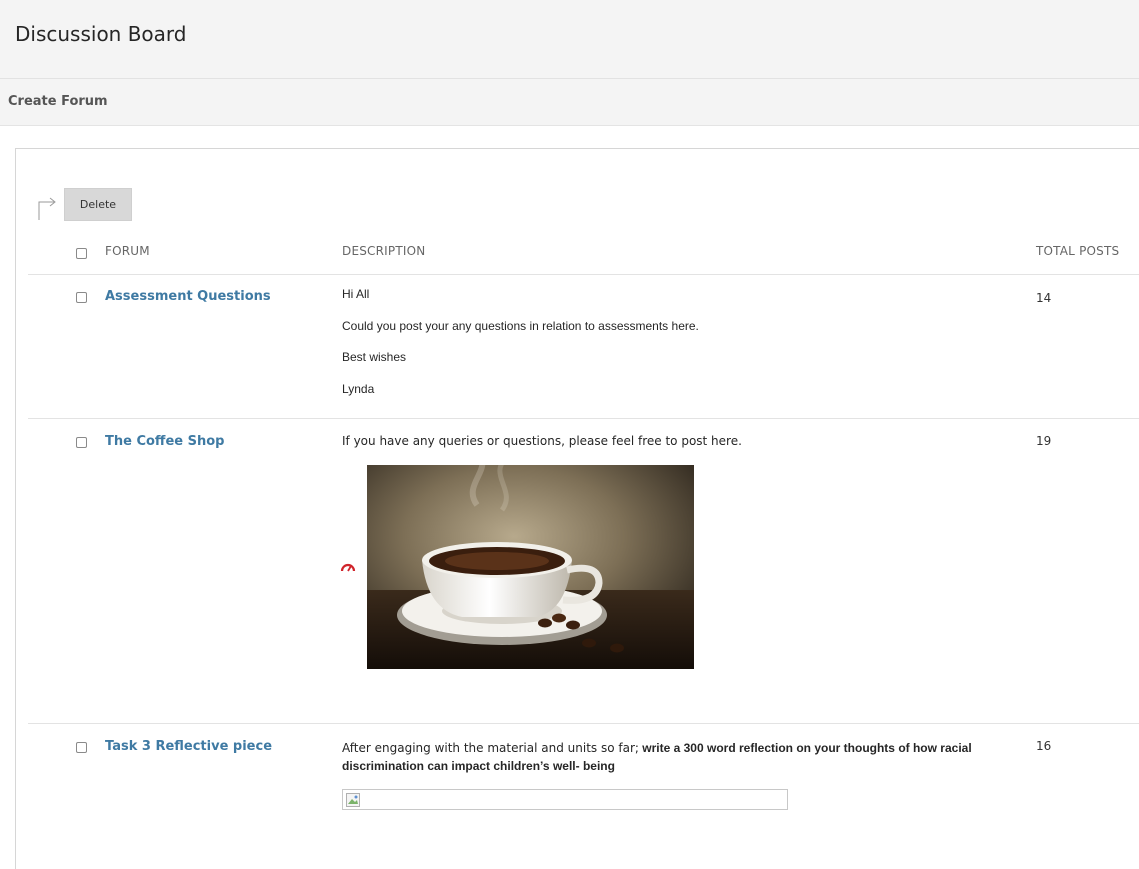 The image size is (1139, 869). I want to click on gauge-icon, so click(348, 567).